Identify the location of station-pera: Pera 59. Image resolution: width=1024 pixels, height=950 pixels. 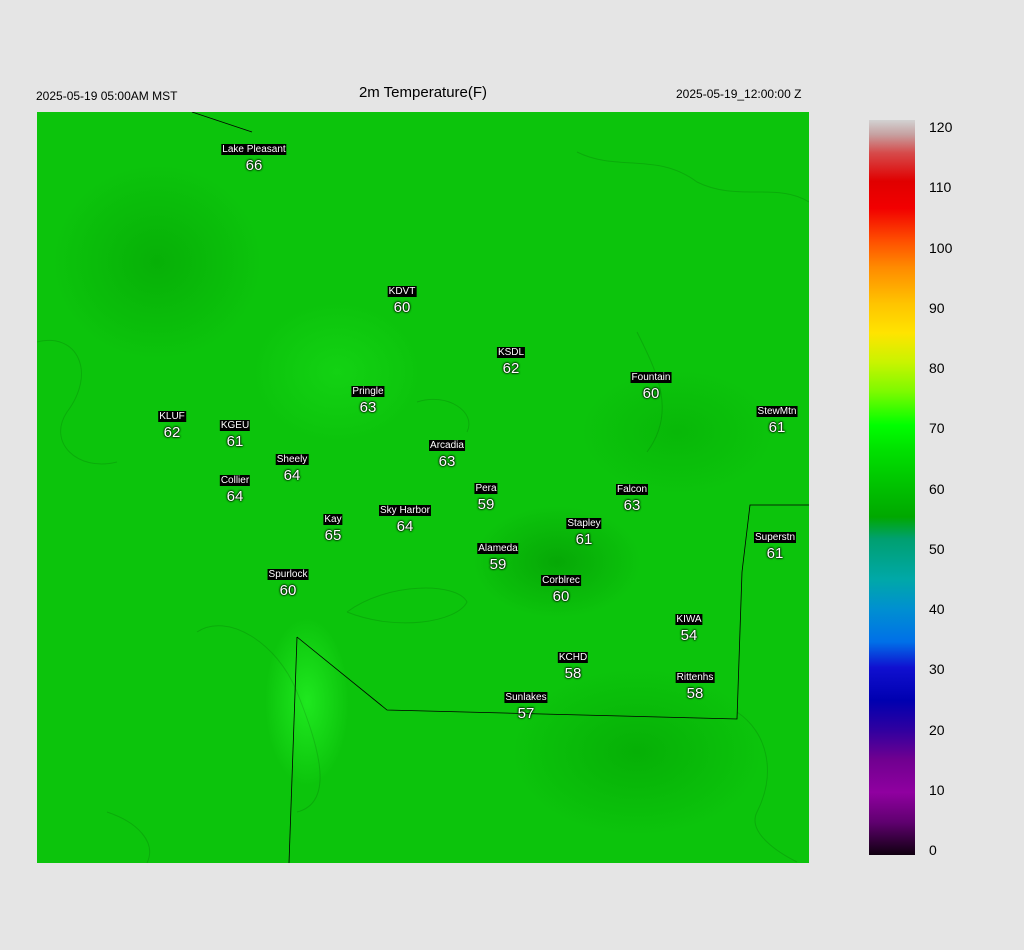
(486, 495).